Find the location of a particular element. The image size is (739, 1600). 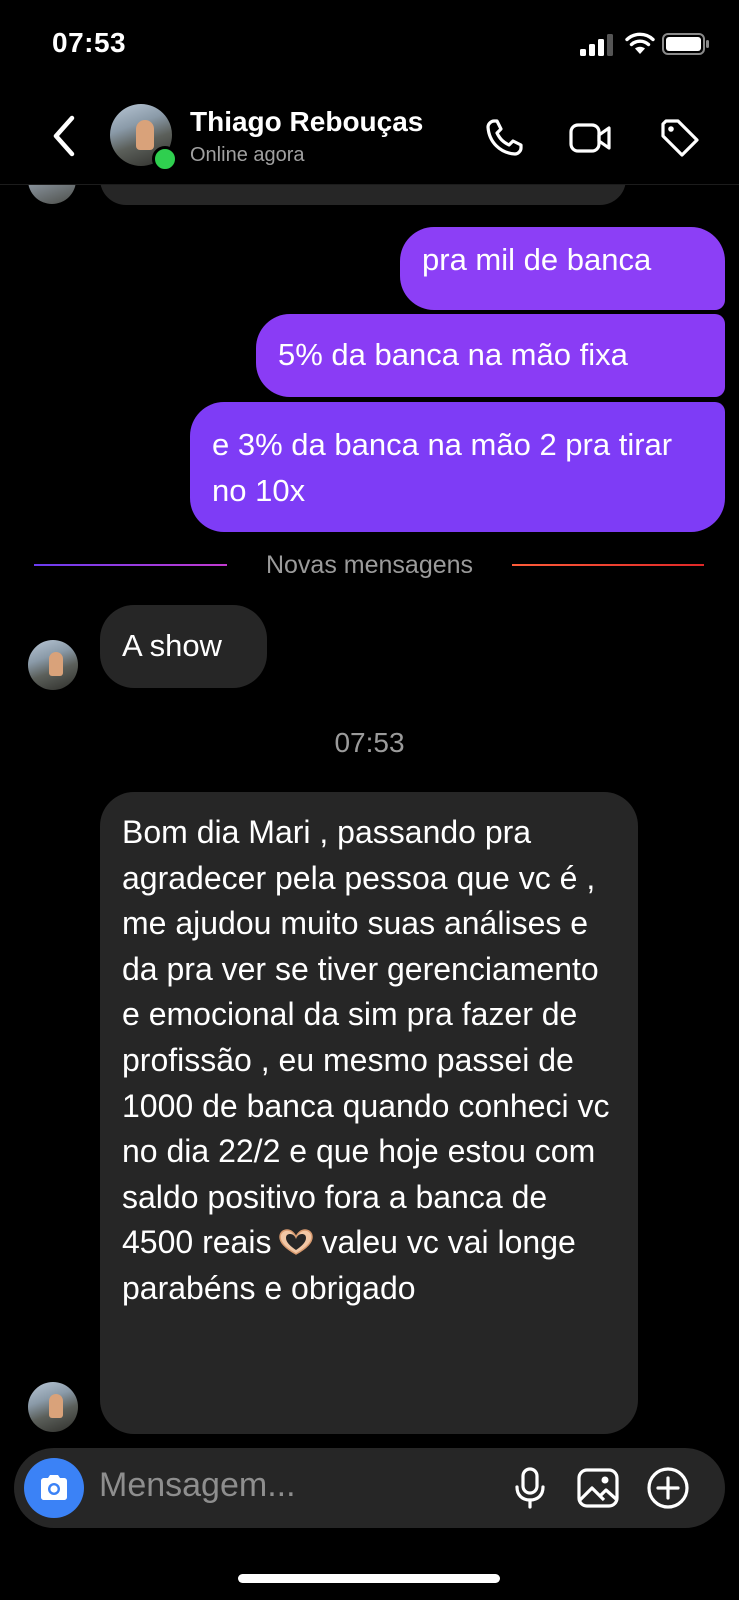

divider-line-right is located at coordinates (608, 565).